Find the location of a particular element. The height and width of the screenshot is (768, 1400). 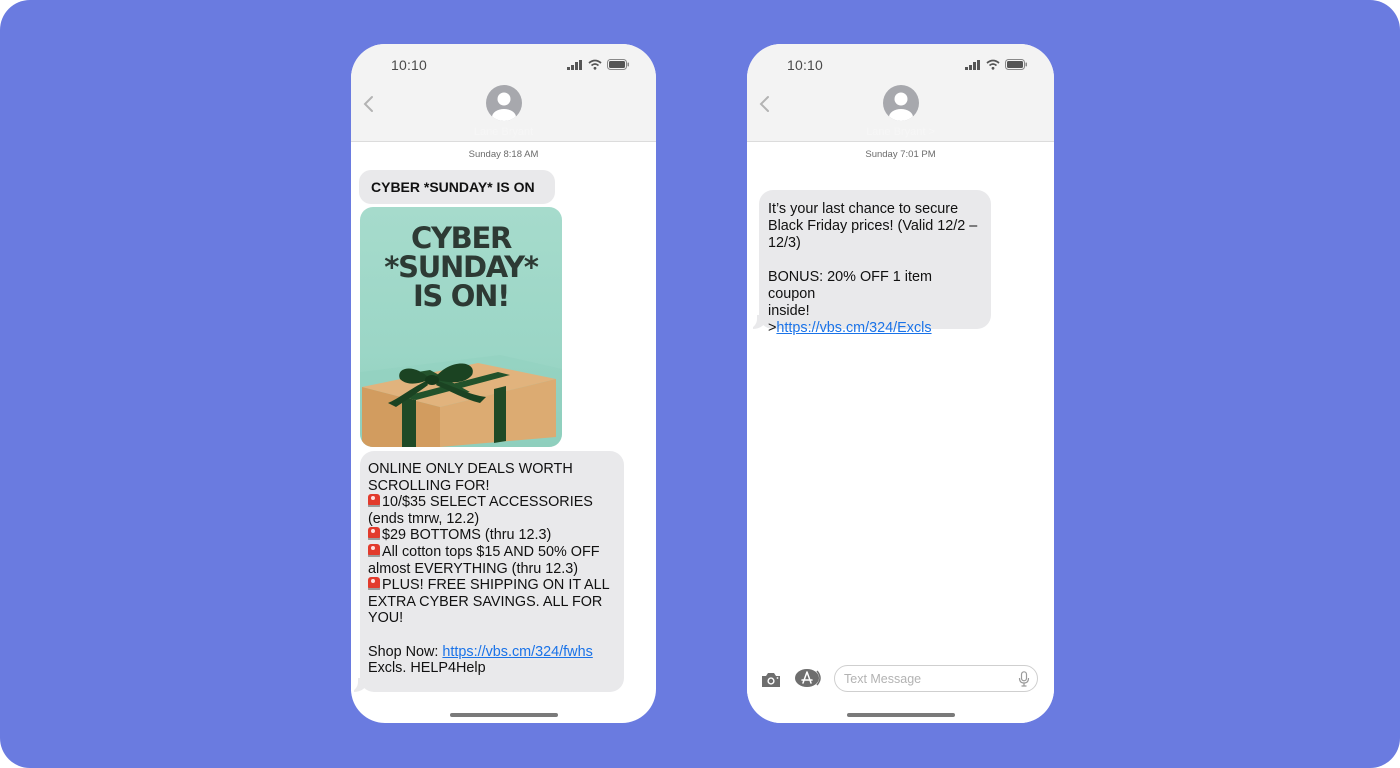

shop-now-line: Shop Now: https://vbs.cm/324/fwhs is located at coordinates (492, 652).